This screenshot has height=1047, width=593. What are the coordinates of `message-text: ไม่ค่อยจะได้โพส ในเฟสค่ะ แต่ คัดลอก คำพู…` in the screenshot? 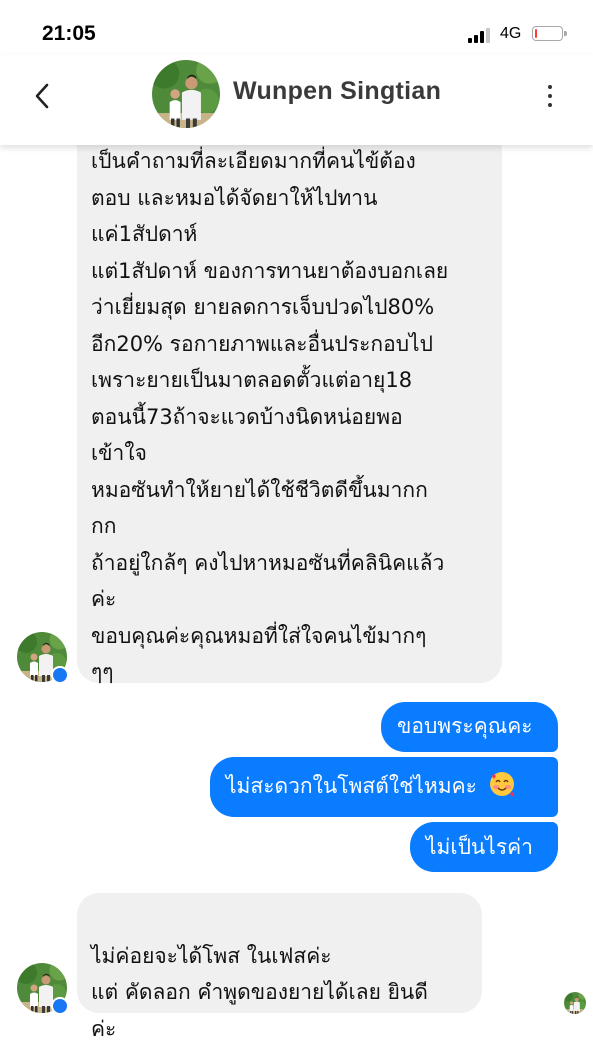 It's located at (259, 992).